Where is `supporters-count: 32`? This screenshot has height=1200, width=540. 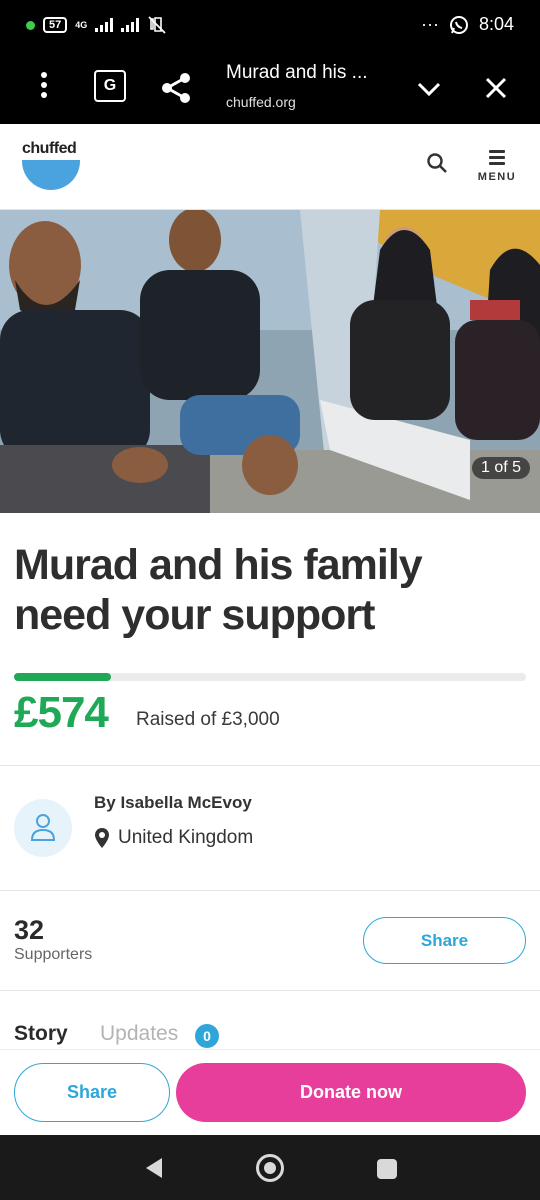
supporters-count: 32 is located at coordinates (29, 930).